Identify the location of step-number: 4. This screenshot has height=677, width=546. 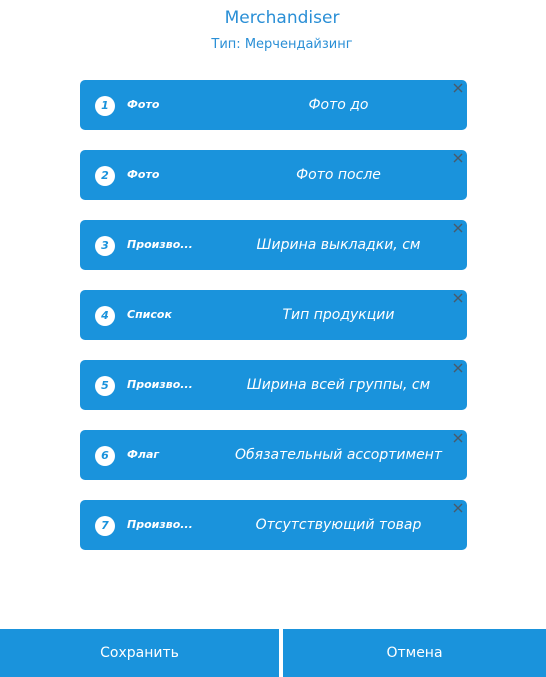
(105, 316).